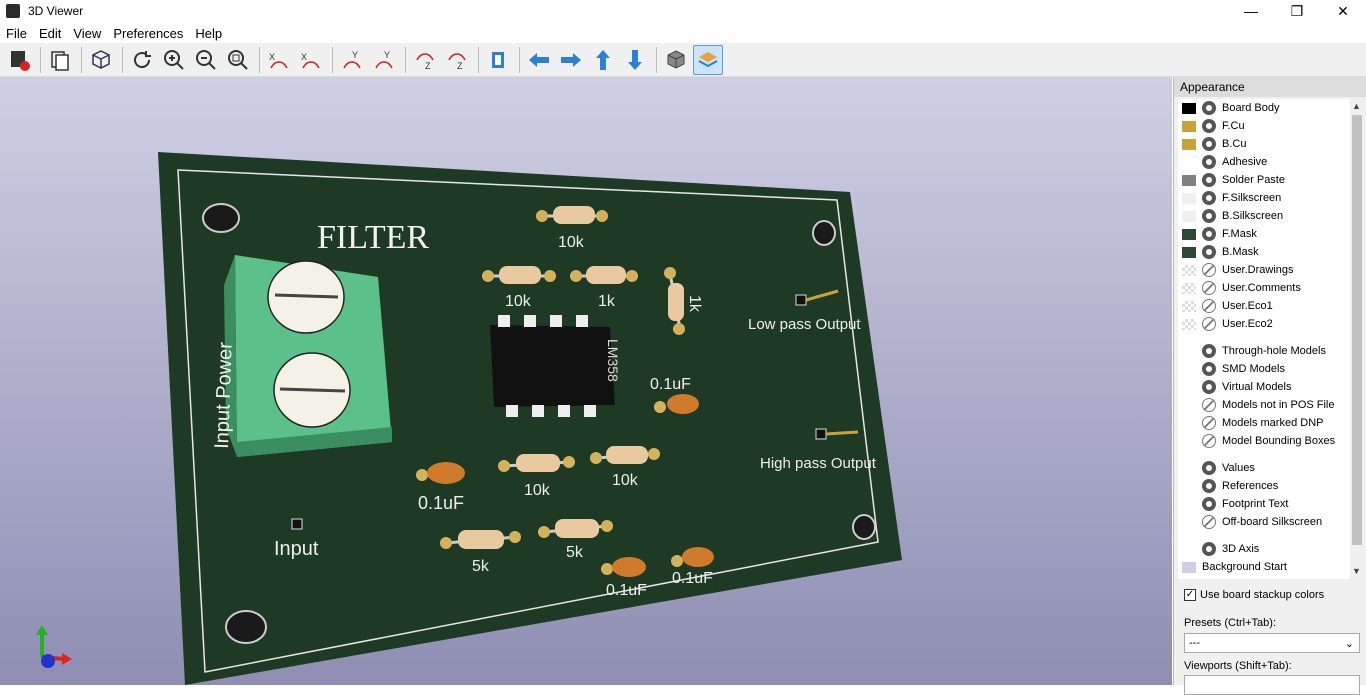 The height and width of the screenshot is (695, 1366). Describe the element at coordinates (384, 60) in the screenshot. I see `rotate-y-ccw-icon: Y` at that location.